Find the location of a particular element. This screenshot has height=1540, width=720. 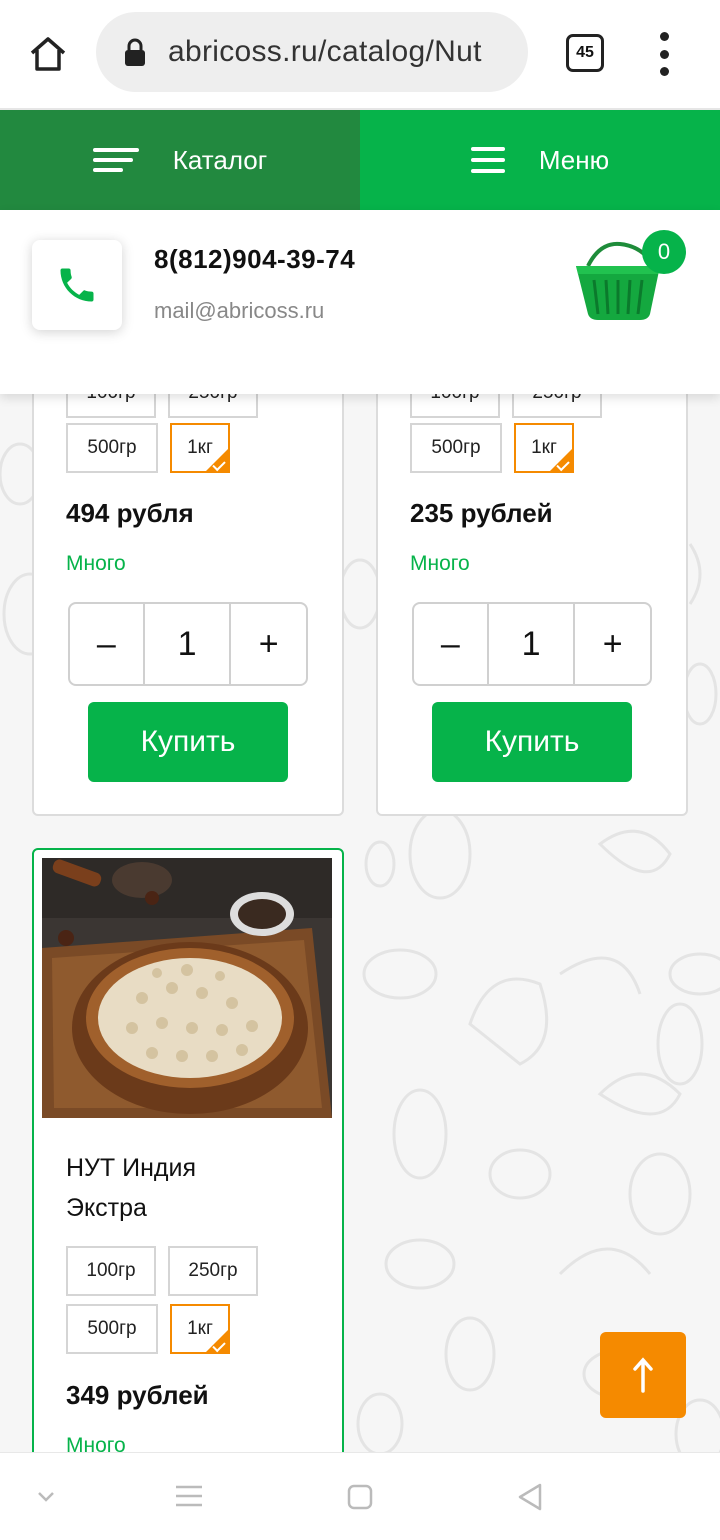

scroll-to-top-button is located at coordinates (643, 1375).